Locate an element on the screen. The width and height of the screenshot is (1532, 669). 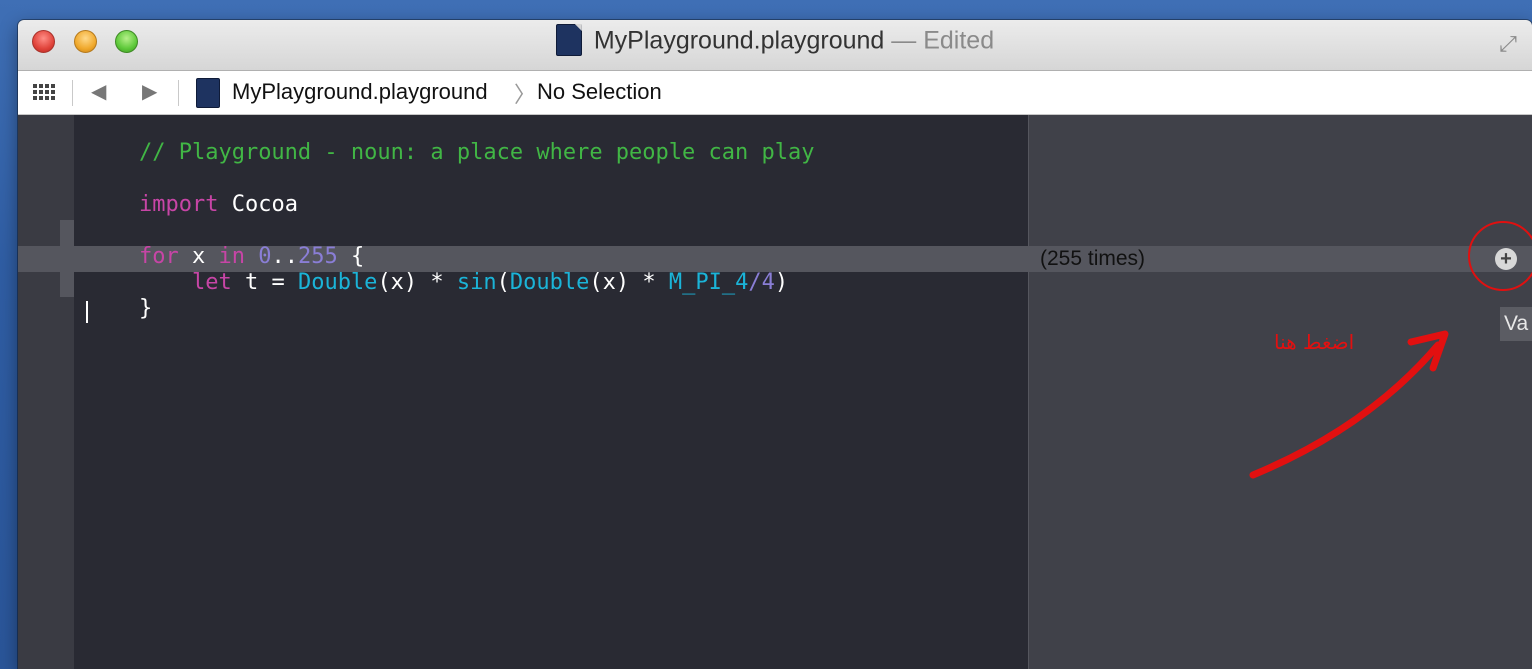
keyword-import: import is located at coordinates (178, 204).